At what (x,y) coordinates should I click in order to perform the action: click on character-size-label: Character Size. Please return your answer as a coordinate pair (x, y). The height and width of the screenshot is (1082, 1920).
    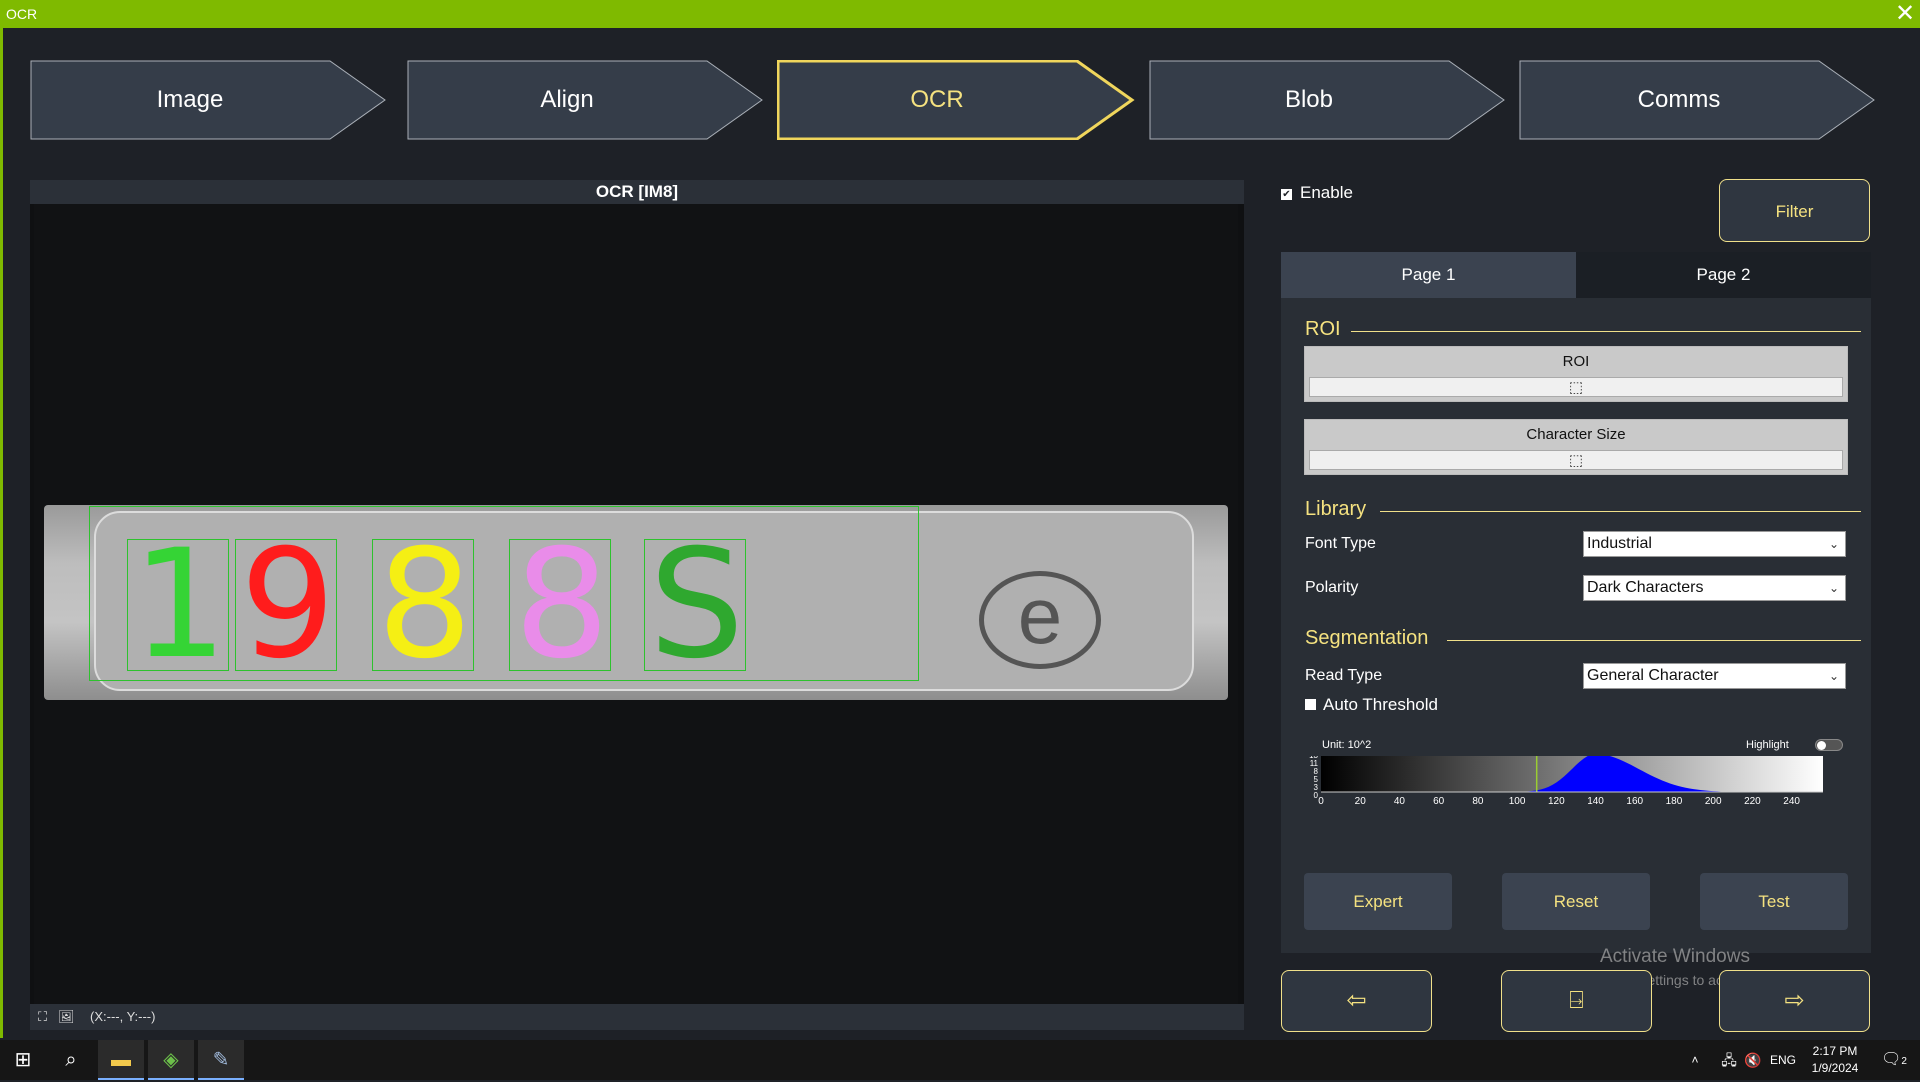
    Looking at the image, I should click on (1576, 434).